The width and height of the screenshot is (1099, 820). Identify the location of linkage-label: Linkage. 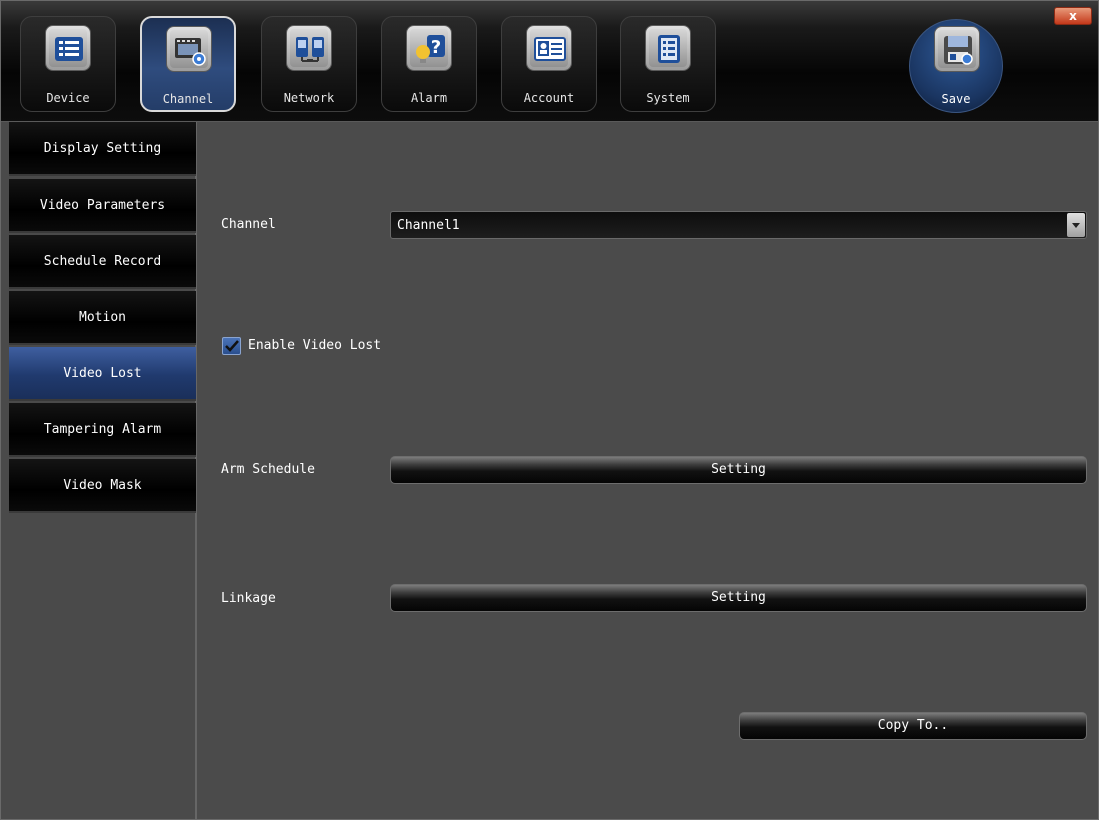
(248, 598).